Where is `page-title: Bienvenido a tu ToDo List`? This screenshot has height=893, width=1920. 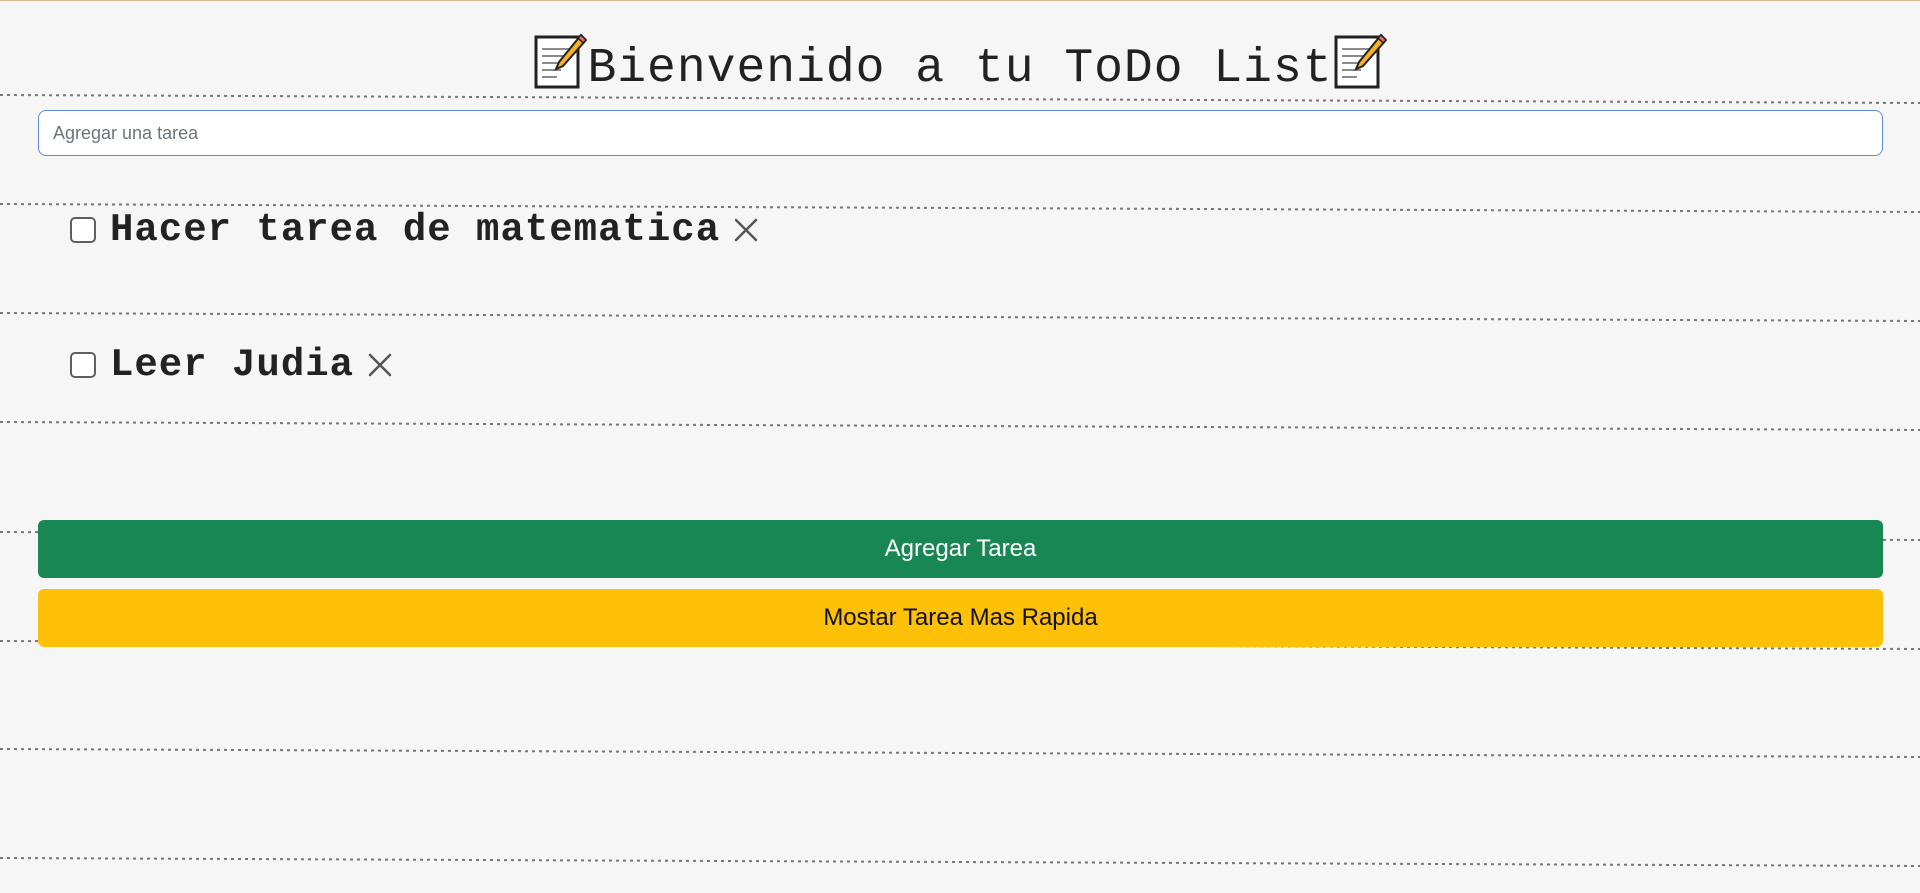 page-title: Bienvenido a tu ToDo List is located at coordinates (960, 67).